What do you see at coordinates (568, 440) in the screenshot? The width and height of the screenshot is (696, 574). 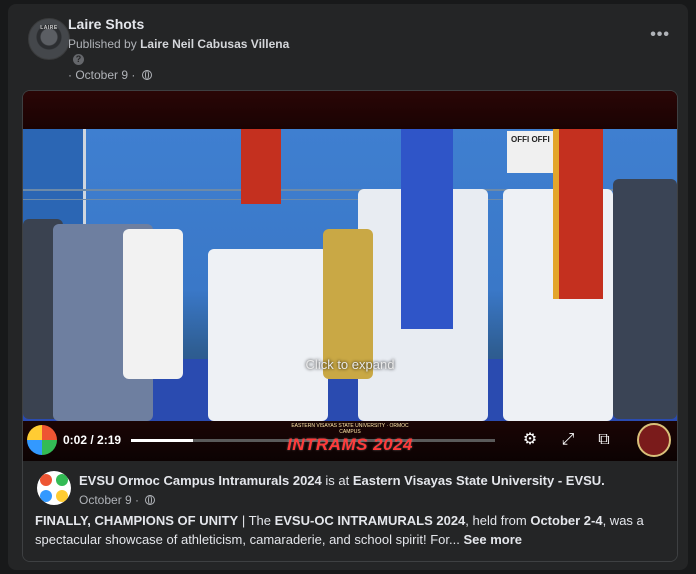 I see `expand-icon: ⤢` at bounding box center [568, 440].